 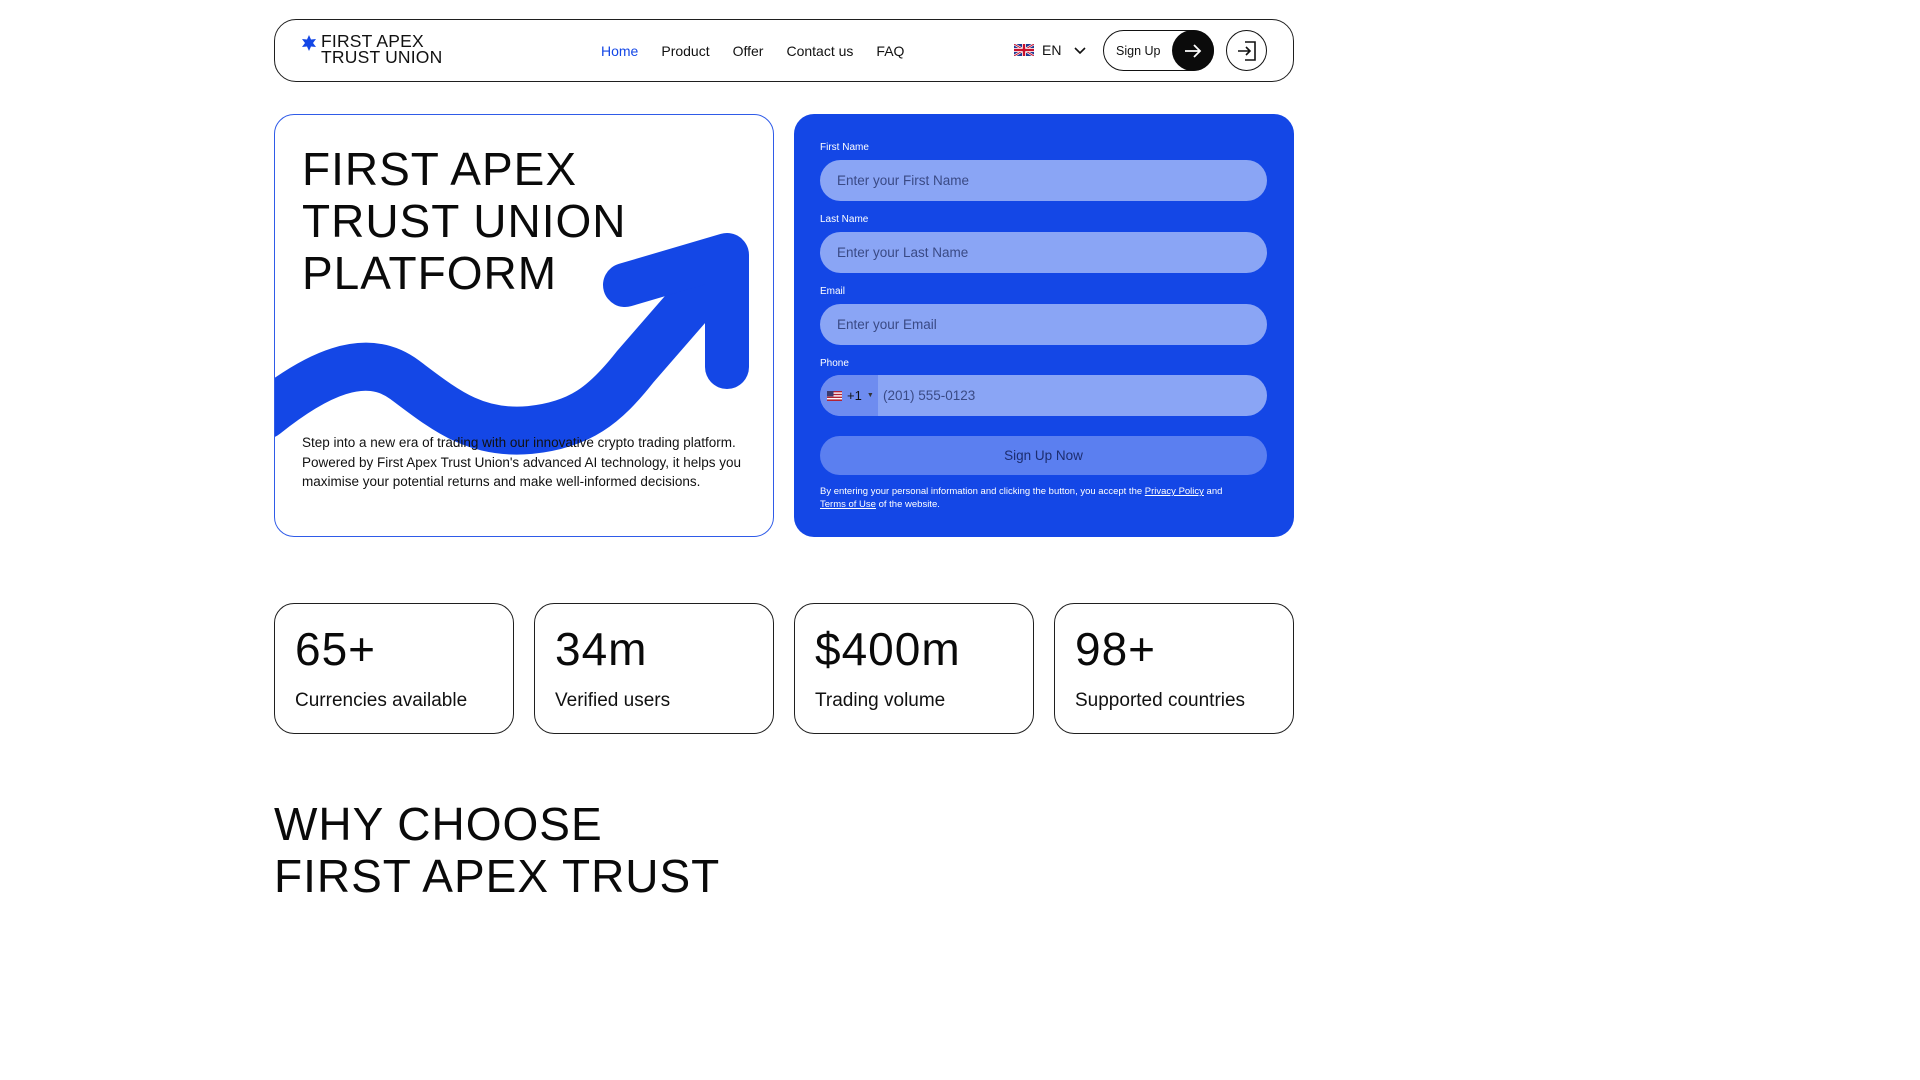 What do you see at coordinates (833, 291) in the screenshot?
I see `email-label: Email` at bounding box center [833, 291].